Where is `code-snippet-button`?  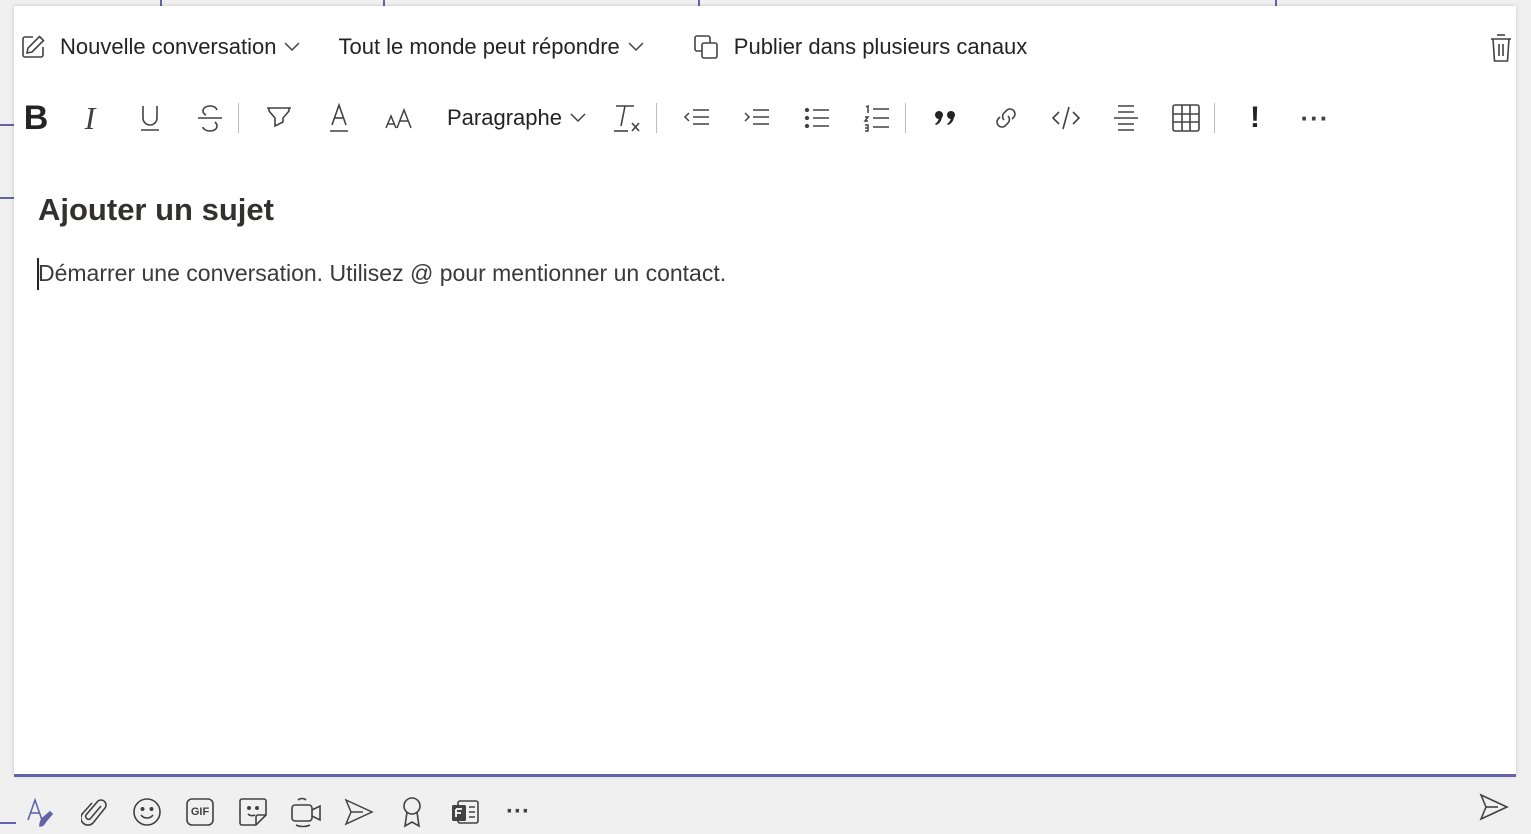 code-snippet-button is located at coordinates (1066, 118).